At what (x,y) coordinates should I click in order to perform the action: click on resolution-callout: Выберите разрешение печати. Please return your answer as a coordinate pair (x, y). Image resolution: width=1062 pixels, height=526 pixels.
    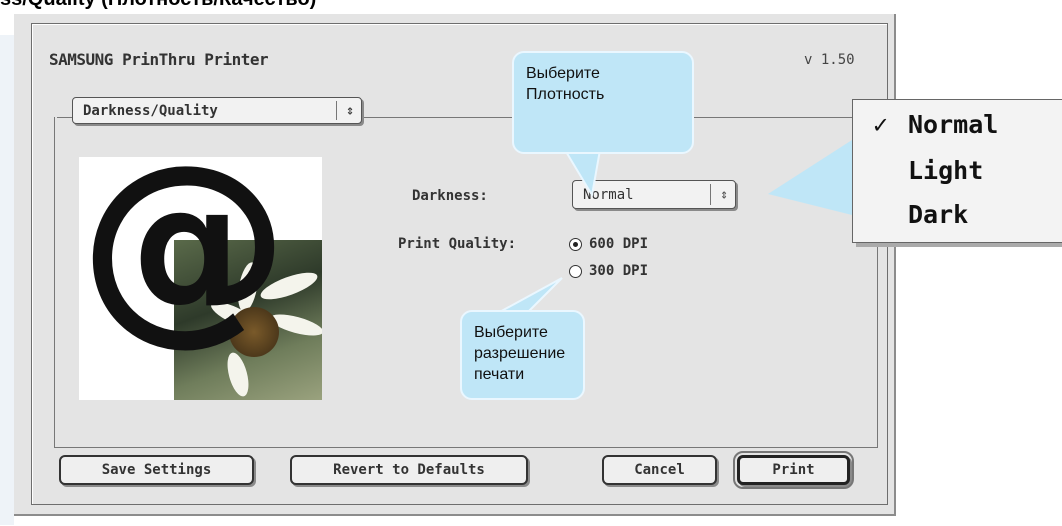
    Looking at the image, I should click on (522, 355).